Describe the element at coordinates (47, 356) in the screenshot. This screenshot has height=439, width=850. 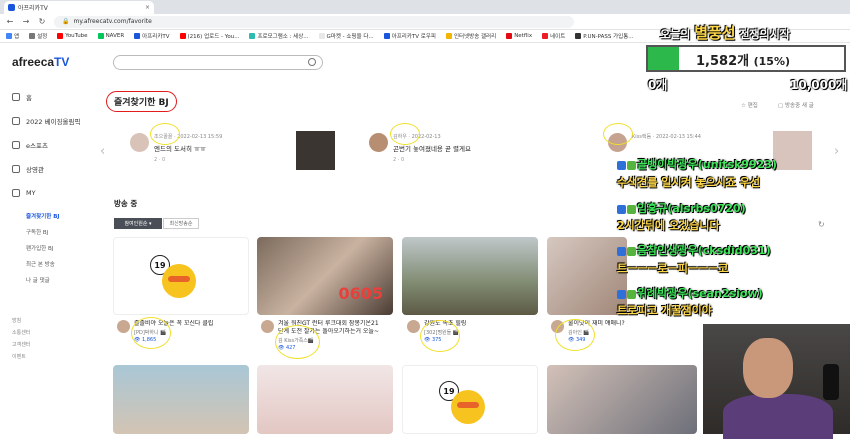
I see `sidebar-footer-link: 이벤트` at that location.